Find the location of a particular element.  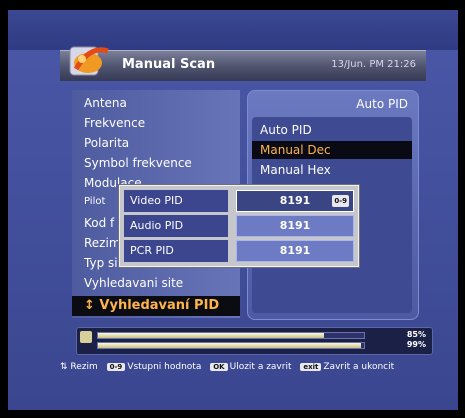

audio-pid-label: Audio PID is located at coordinates (176, 226).